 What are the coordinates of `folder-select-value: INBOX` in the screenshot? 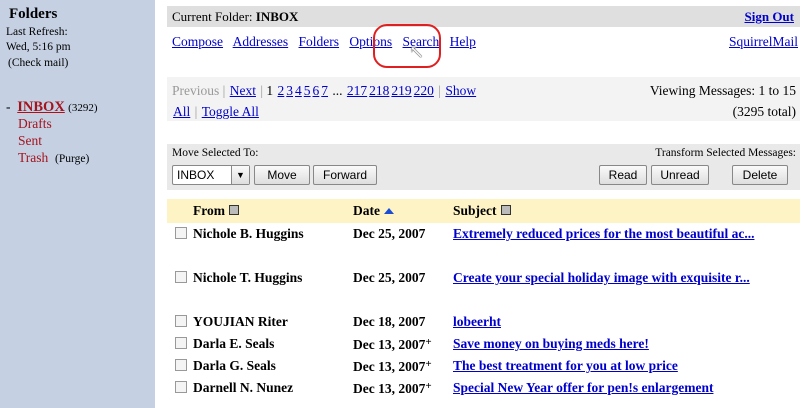 It's located at (196, 175).